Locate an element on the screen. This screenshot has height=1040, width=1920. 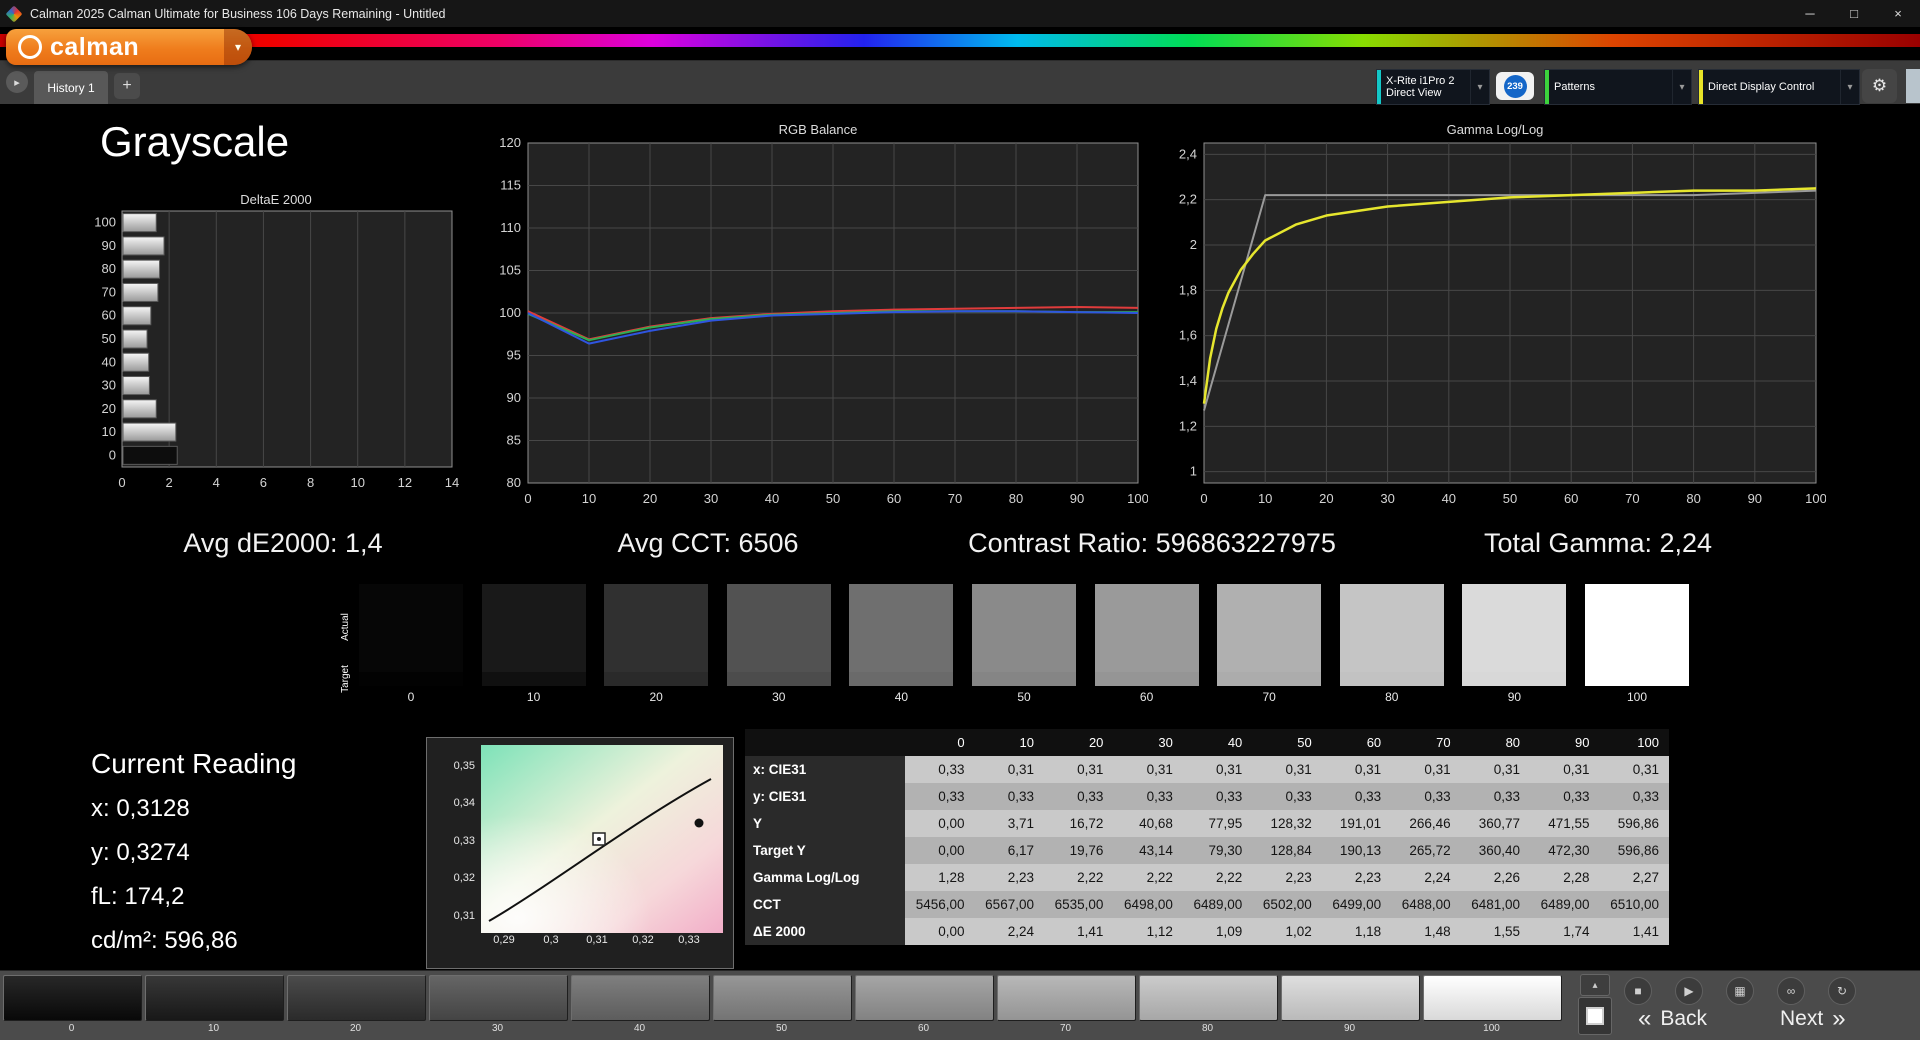
svg-text: 50 is located at coordinates (1510, 498).